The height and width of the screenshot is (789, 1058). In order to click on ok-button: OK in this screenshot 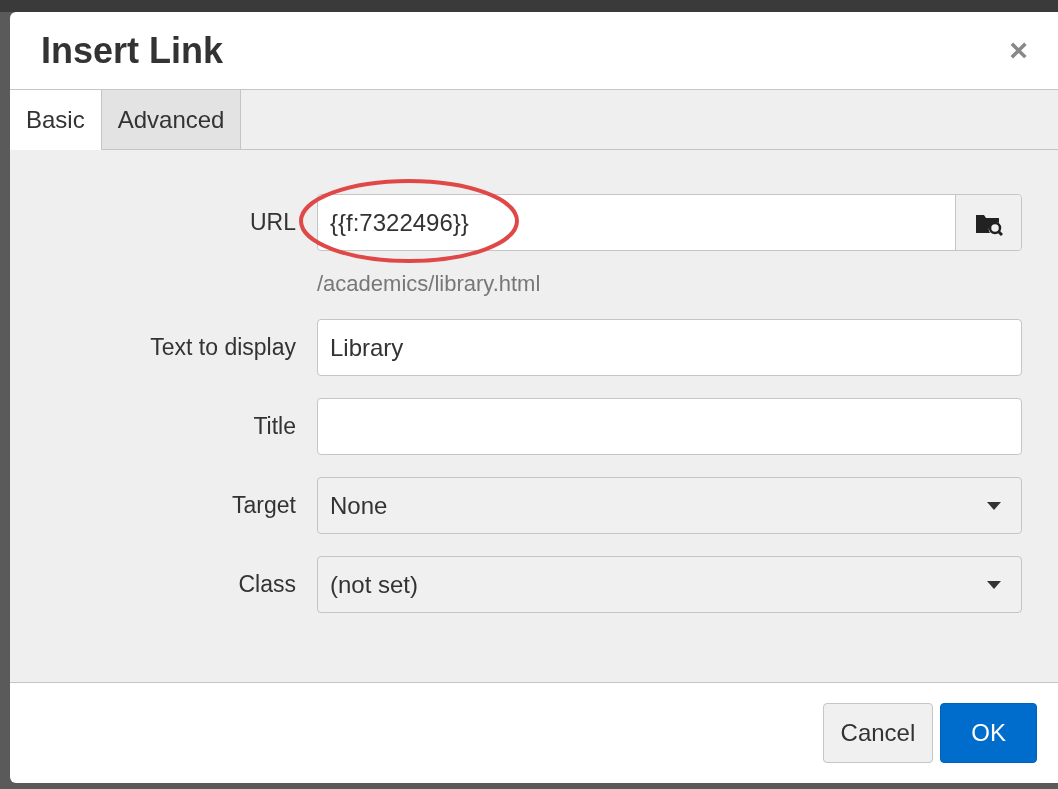, I will do `click(988, 733)`.